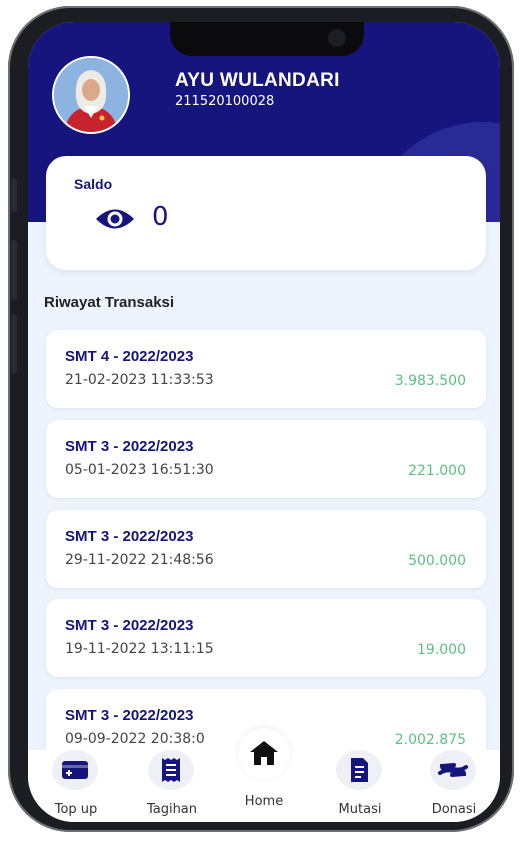 The width and height of the screenshot is (524, 842). Describe the element at coordinates (360, 786) in the screenshot. I see `nav-mutasi: Mutasi` at that location.